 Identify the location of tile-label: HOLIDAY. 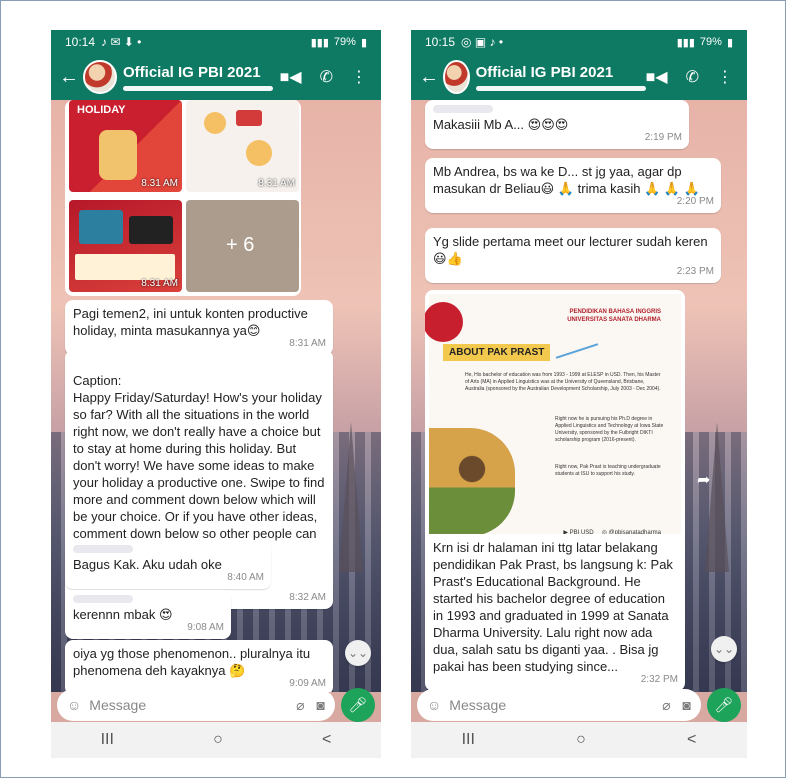
(101, 110).